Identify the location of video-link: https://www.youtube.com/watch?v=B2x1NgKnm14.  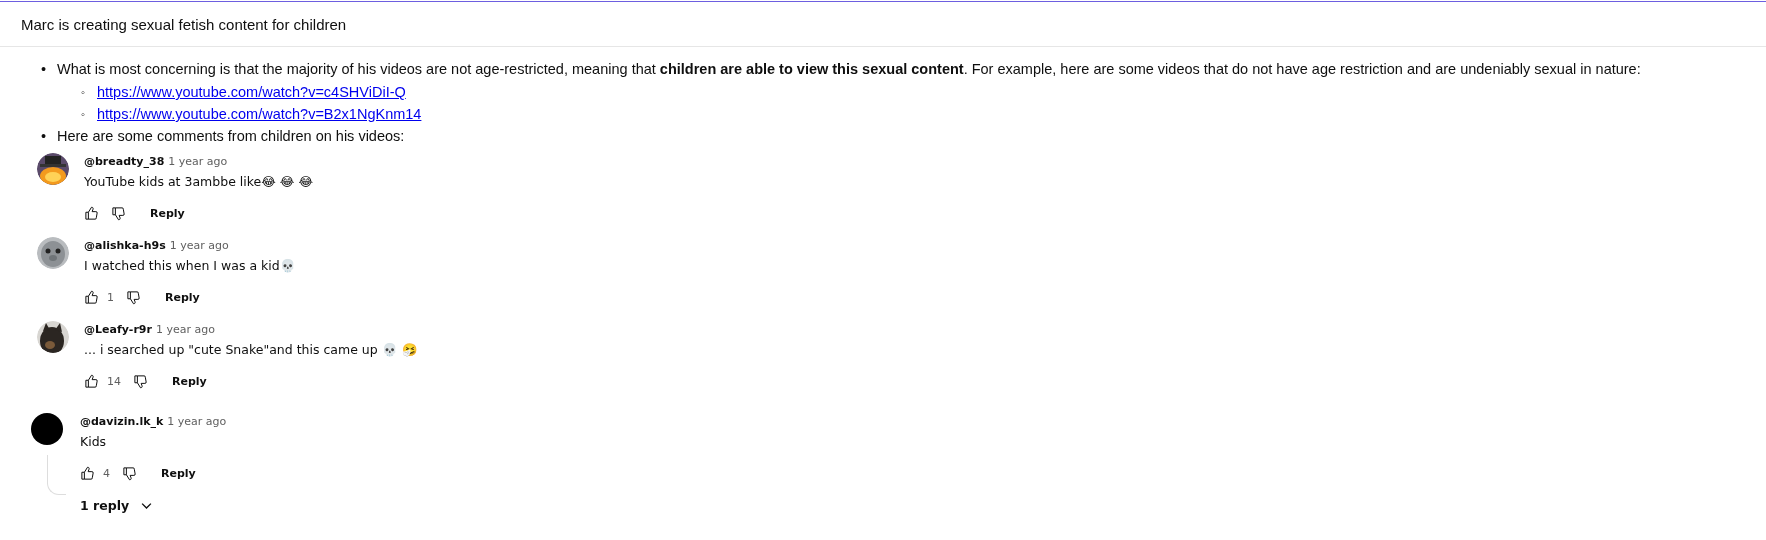
(259, 114).